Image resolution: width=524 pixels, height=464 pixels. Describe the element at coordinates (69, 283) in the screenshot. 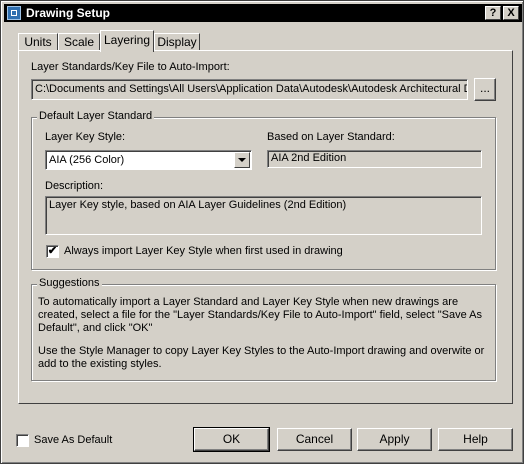

I see `suggestions-title: Suggestions` at that location.